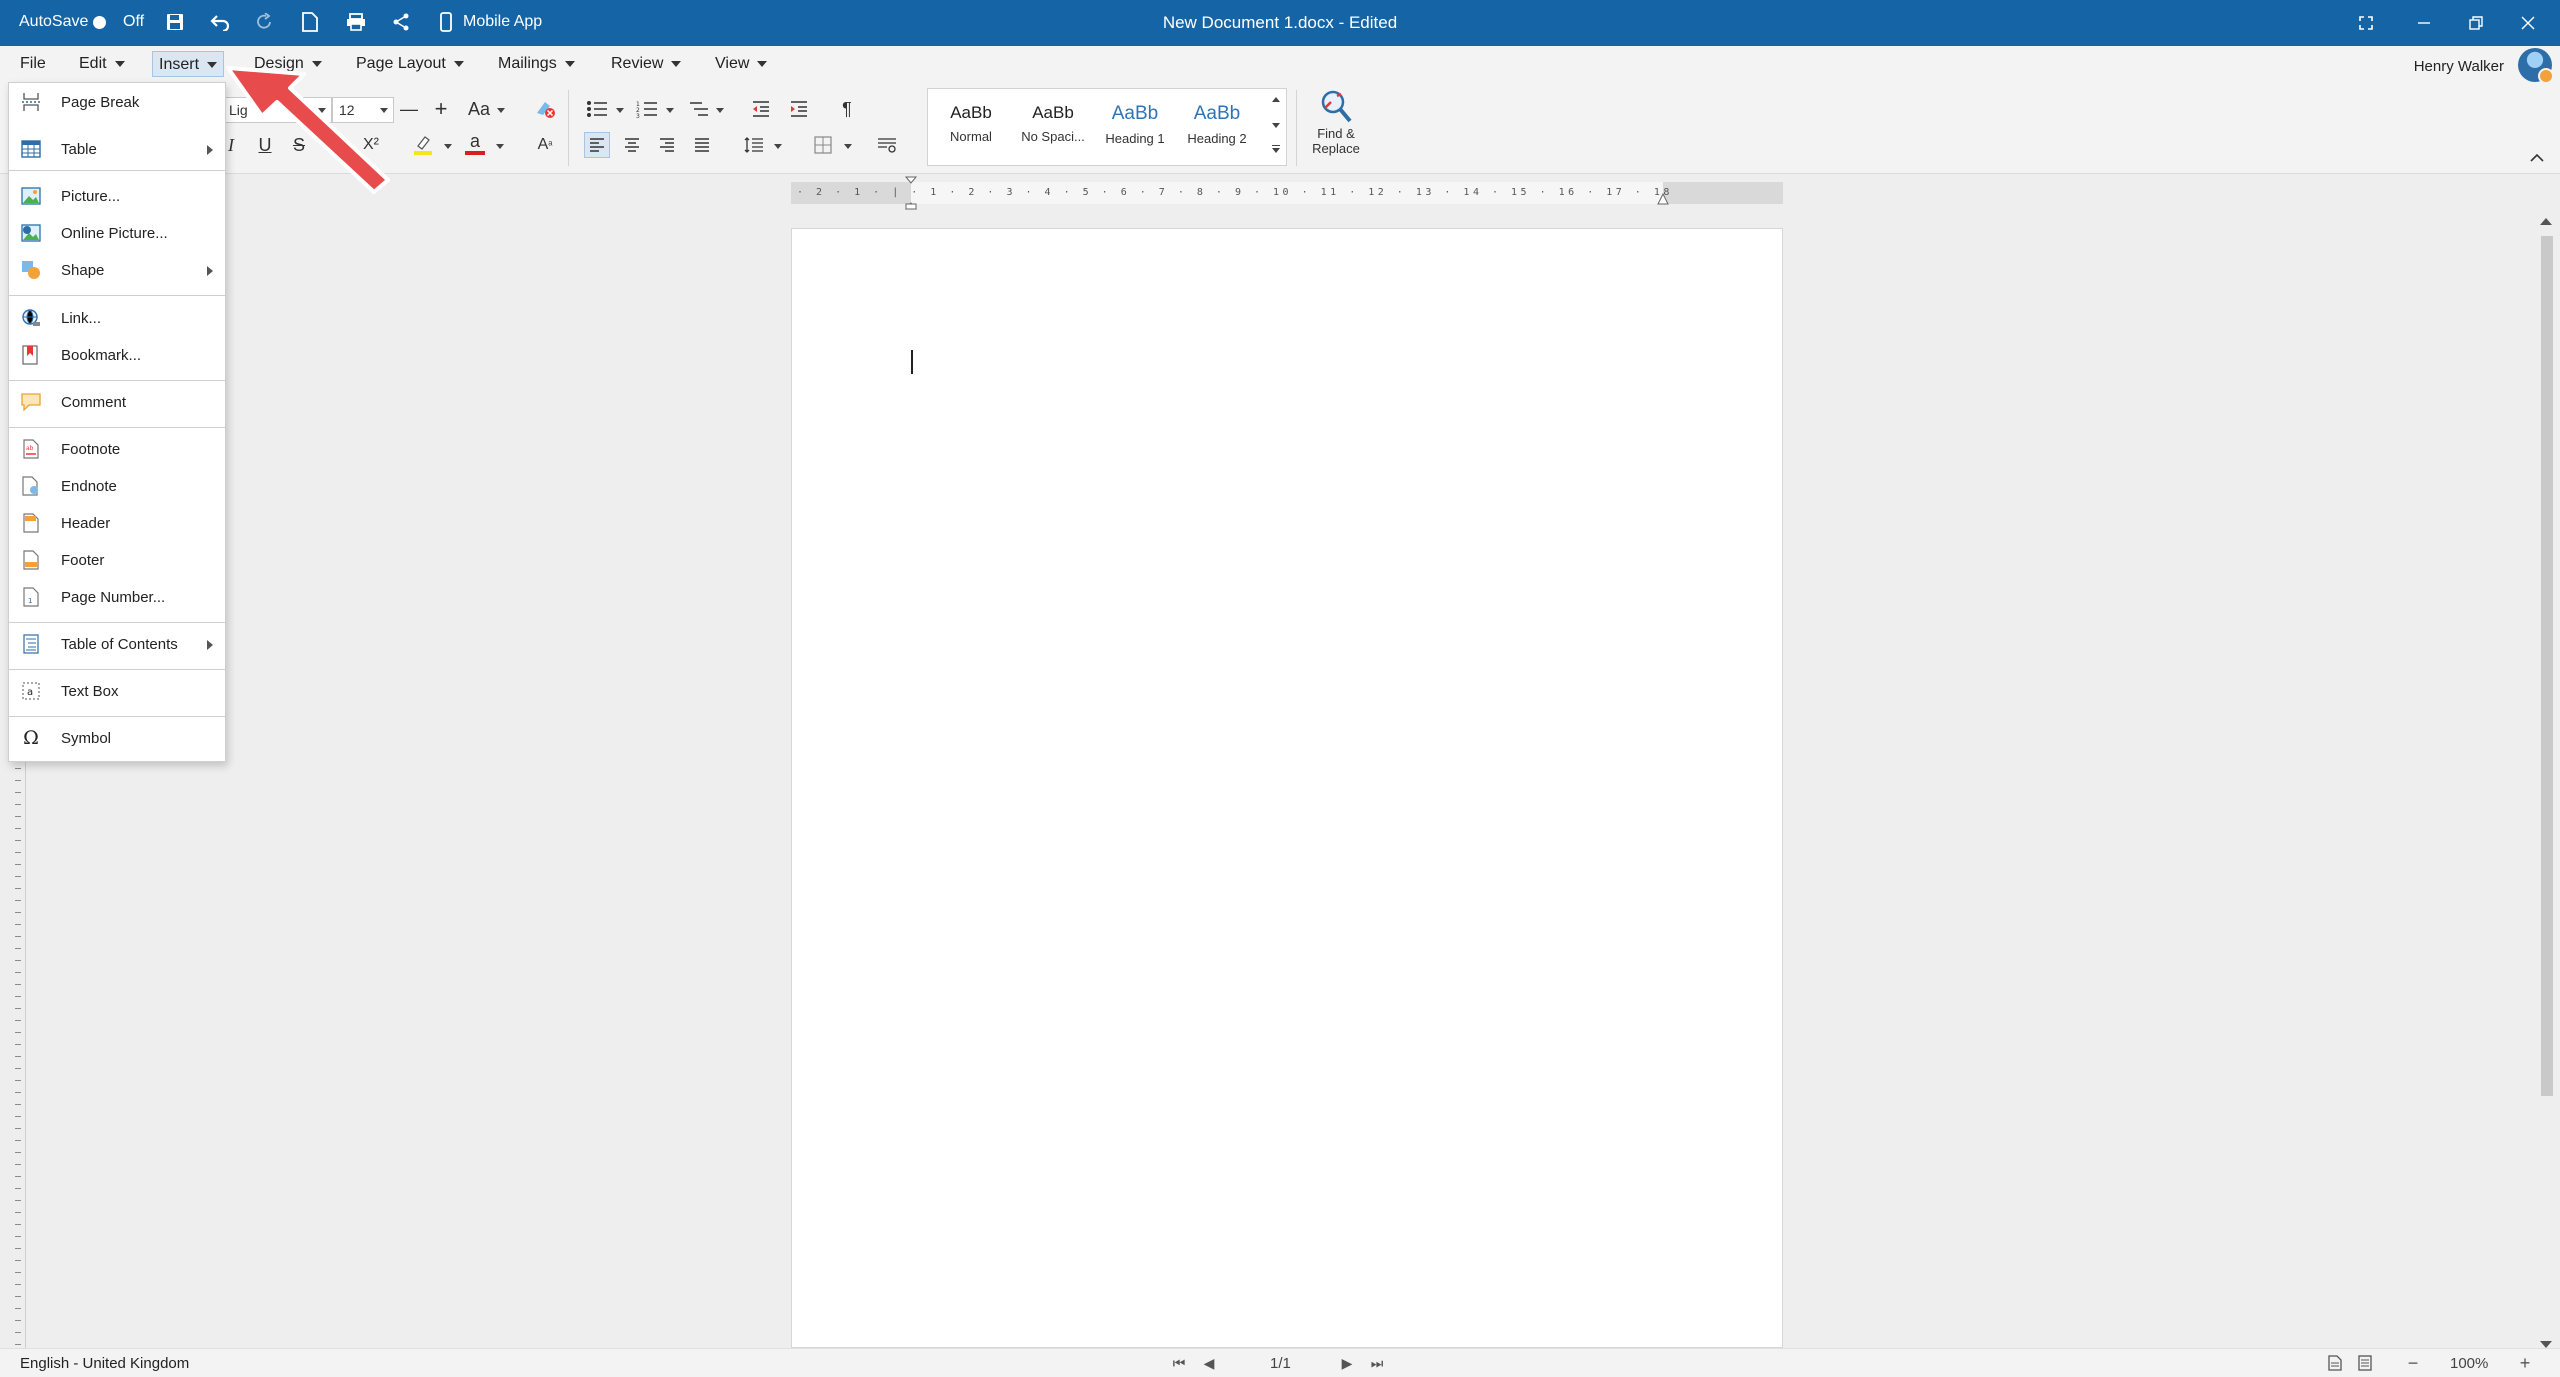 The image size is (2560, 1377). Describe the element at coordinates (371, 145) in the screenshot. I see `superscript-button: X²` at that location.